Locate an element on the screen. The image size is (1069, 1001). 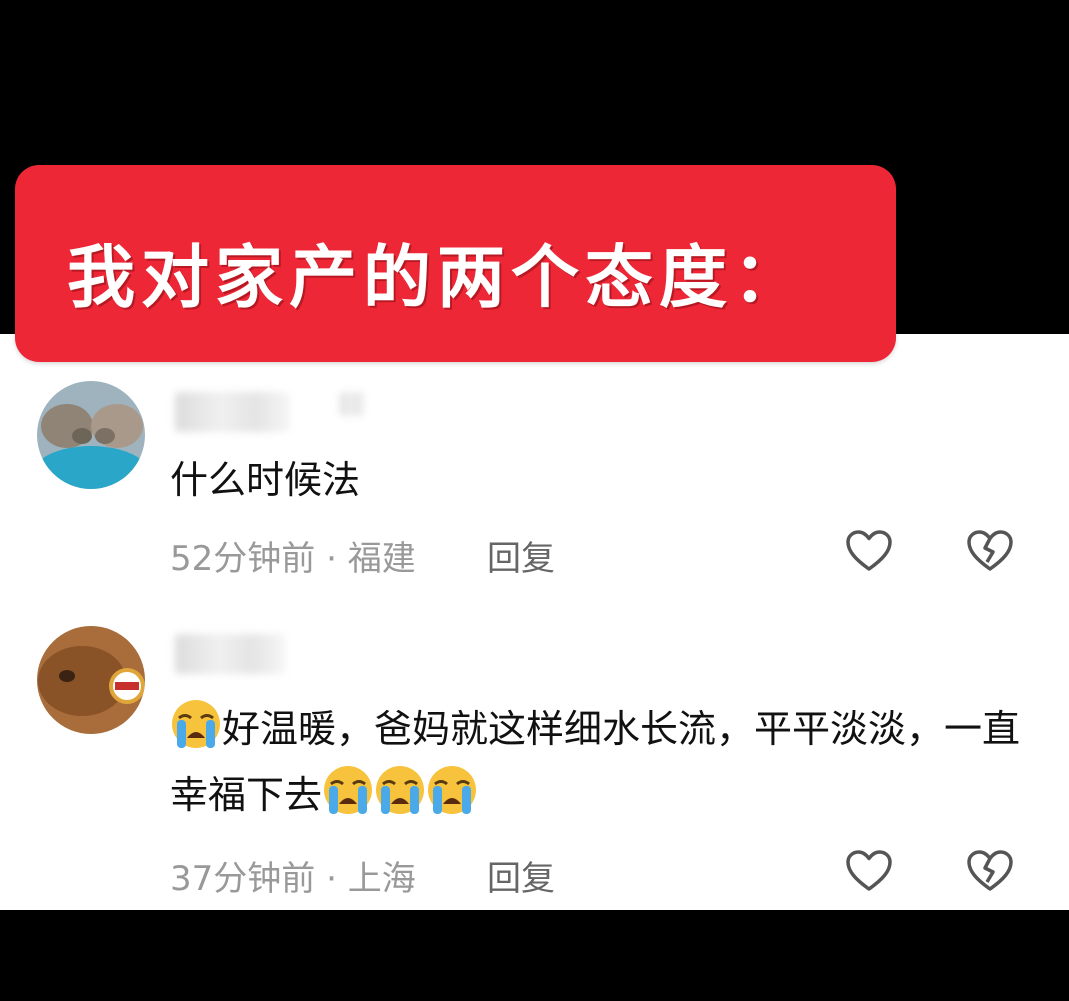
comment-meta: 52分钟前 · 福建 is located at coordinates (293, 555).